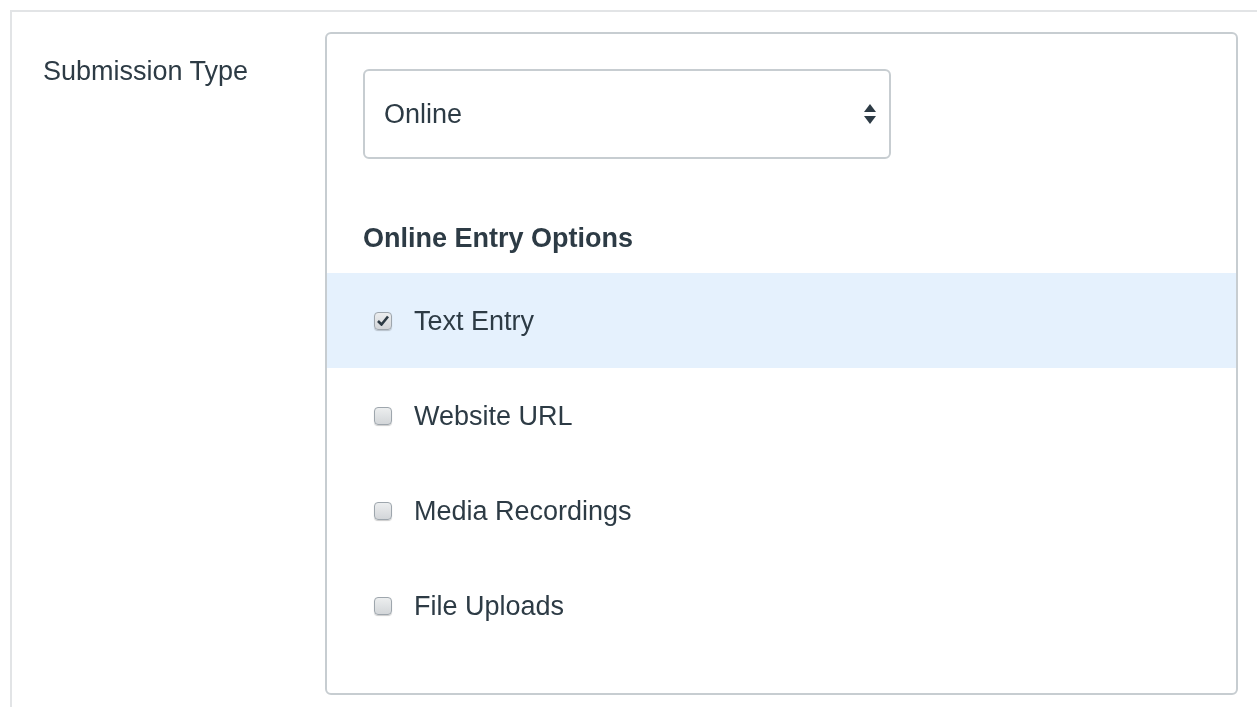 Image resolution: width=1257 pixels, height=707 pixels. Describe the element at coordinates (493, 416) in the screenshot. I see `option-label: Website URL` at that location.